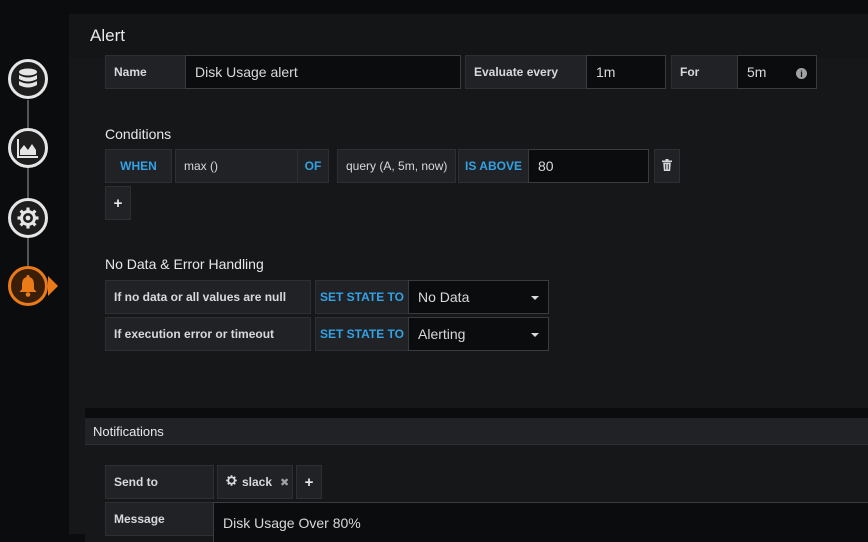 The image size is (868, 542). What do you see at coordinates (362, 297) in the screenshot?
I see `no-data-set-state-keyword: SET STATE TO` at bounding box center [362, 297].